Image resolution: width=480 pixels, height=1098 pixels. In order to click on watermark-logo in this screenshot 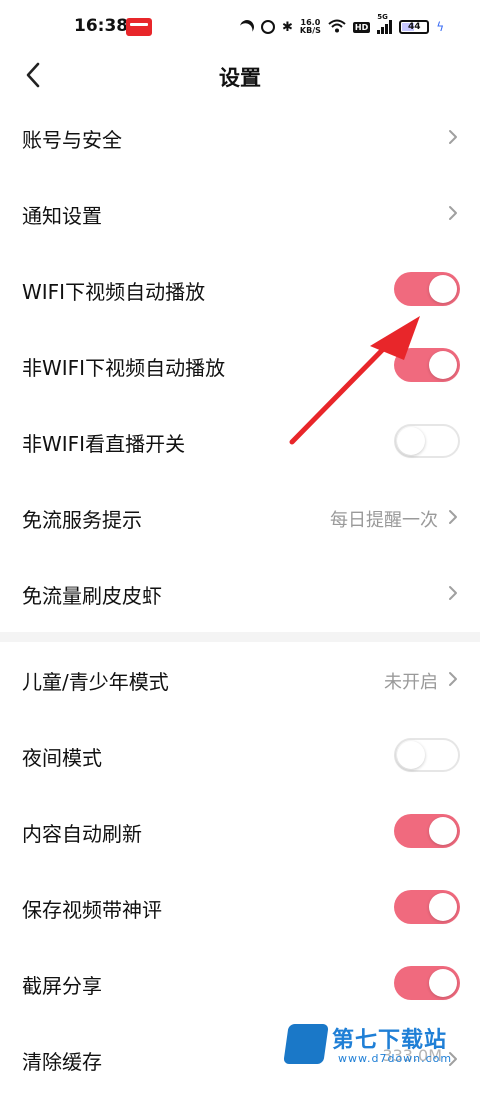, I will do `click(306, 1044)`.